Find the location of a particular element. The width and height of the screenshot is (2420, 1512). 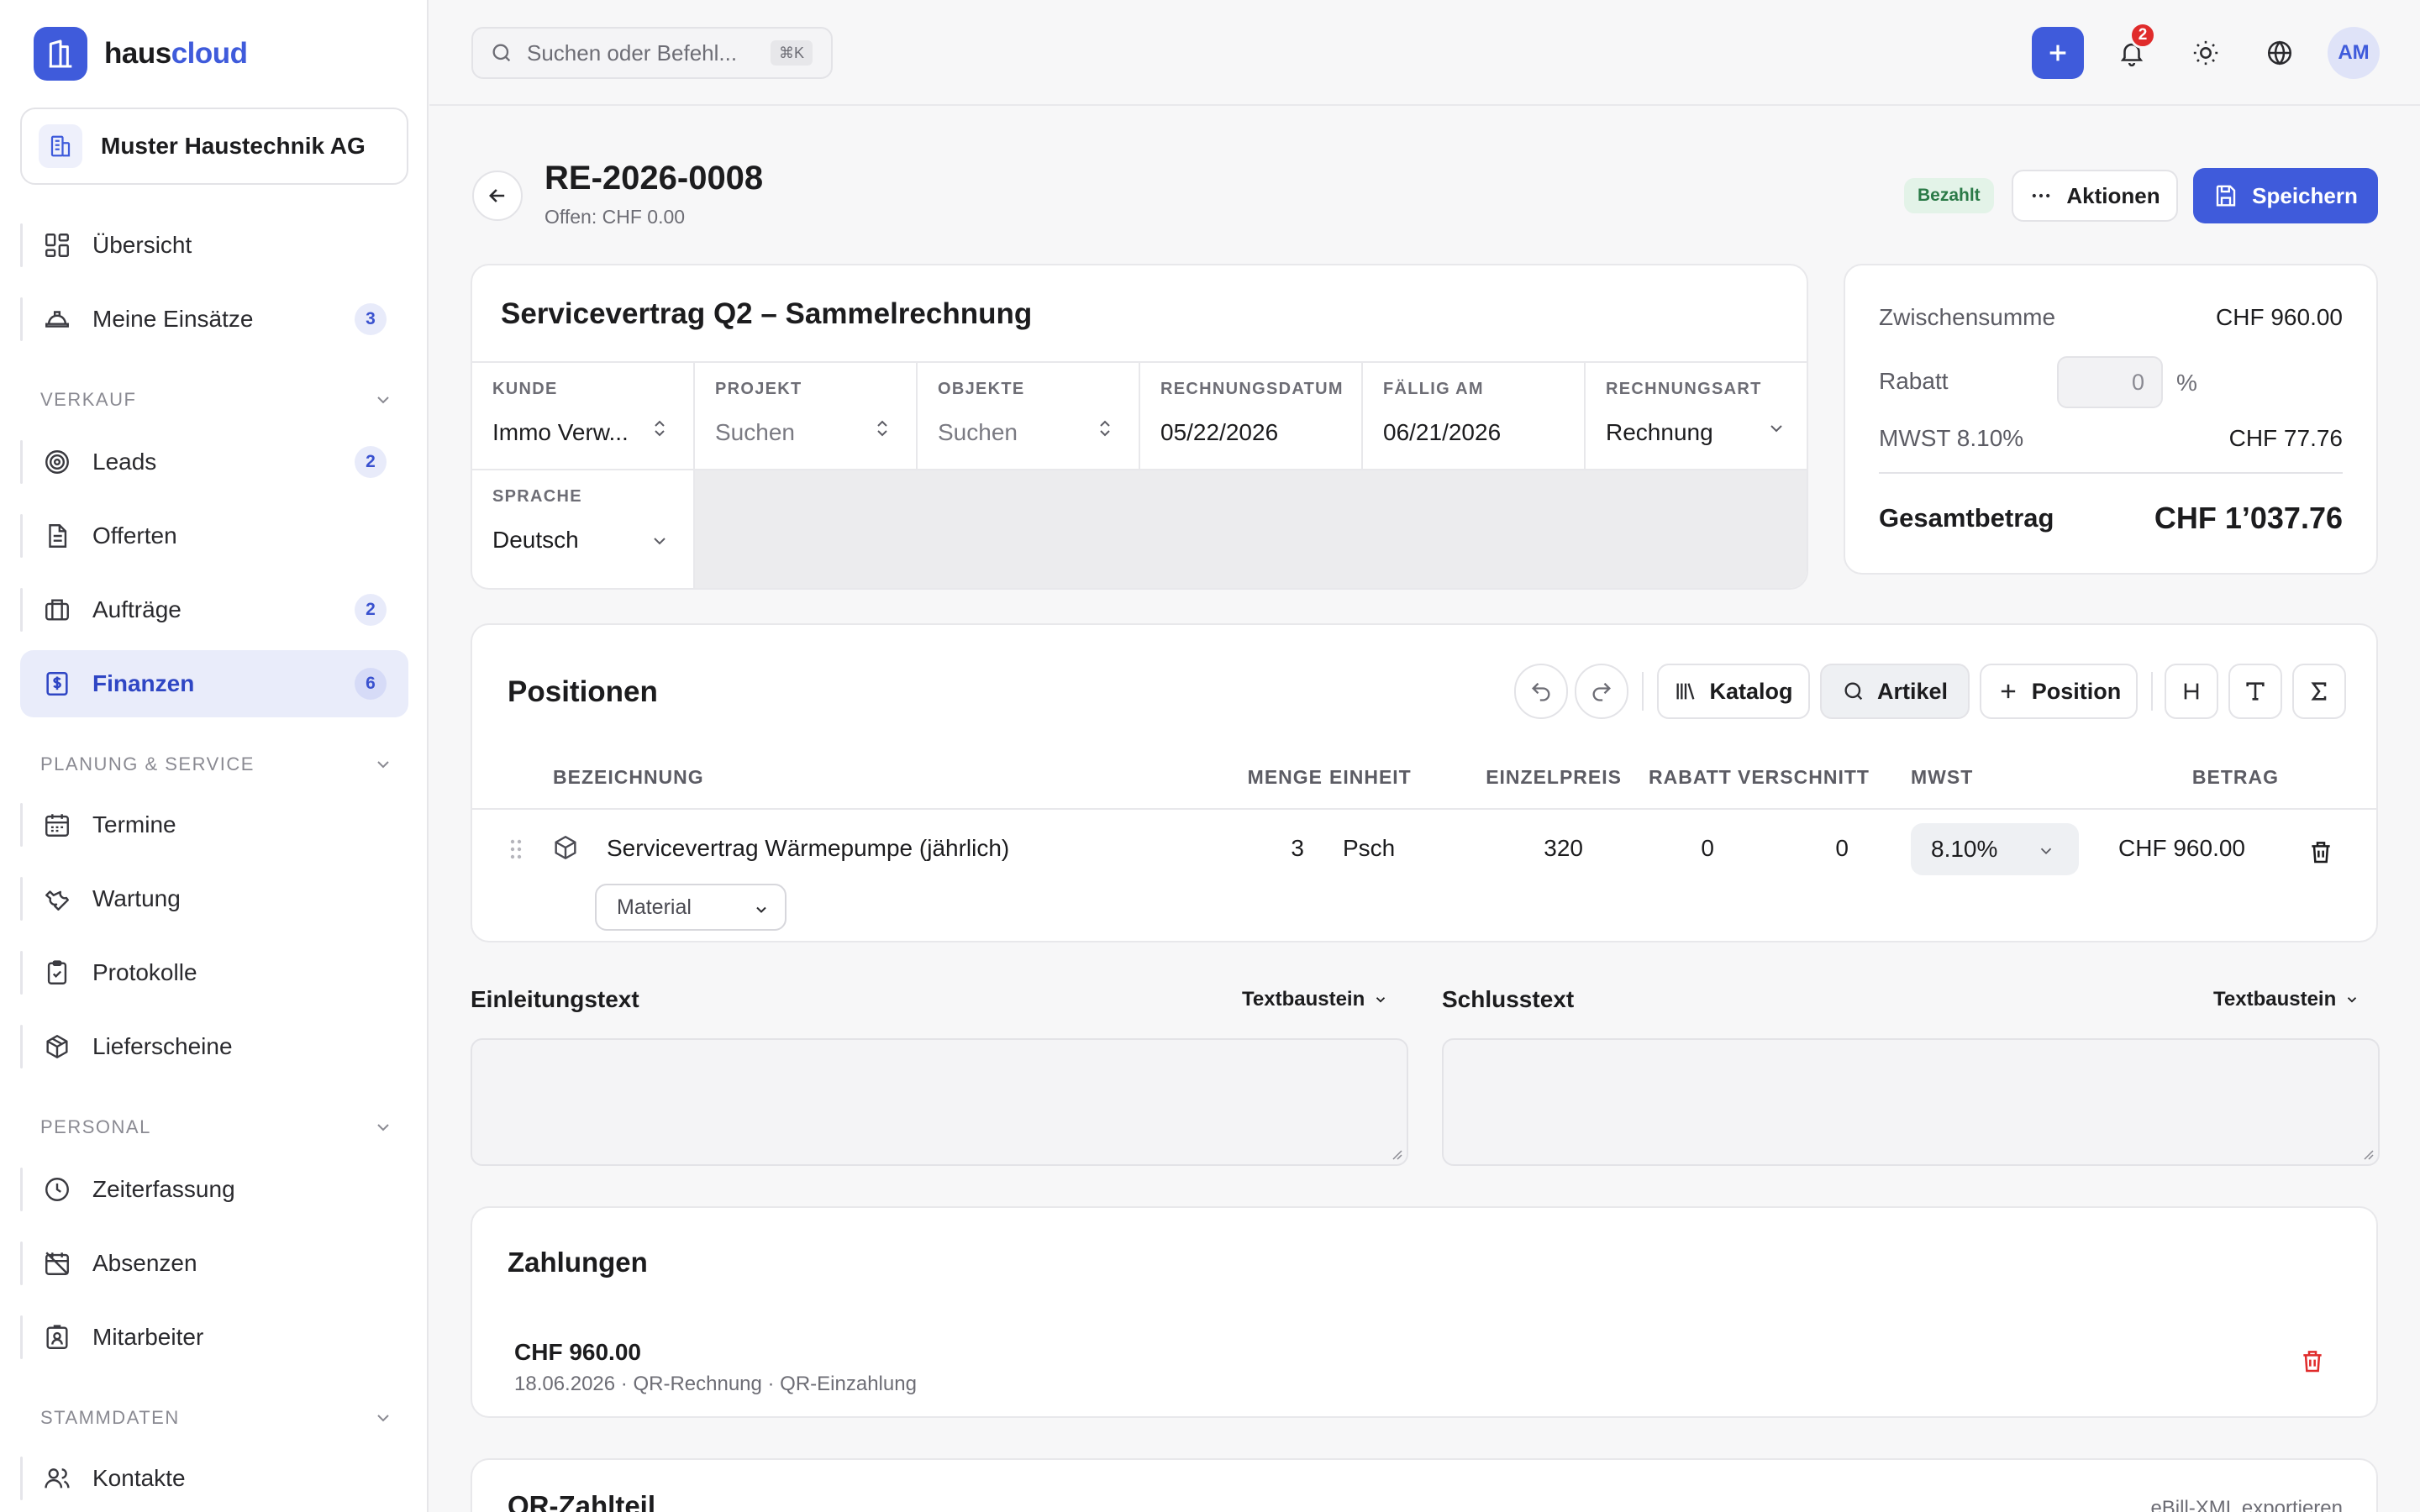

actions-button: Aktionen is located at coordinates (2095, 196).